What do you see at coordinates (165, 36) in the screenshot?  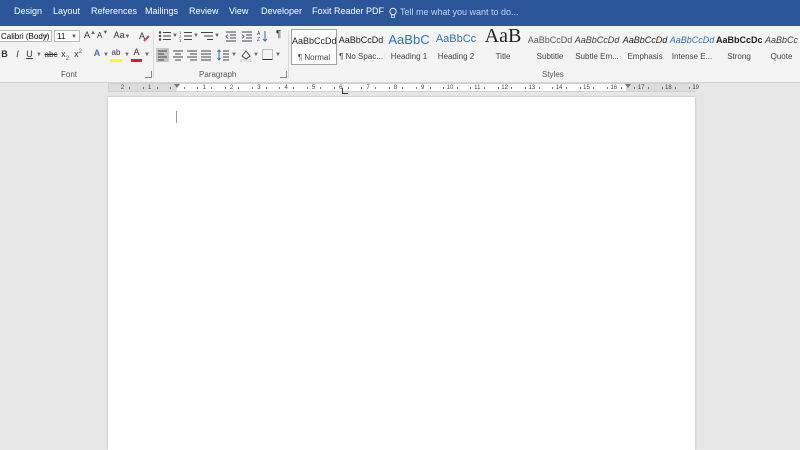 I see `bullets-icon` at bounding box center [165, 36].